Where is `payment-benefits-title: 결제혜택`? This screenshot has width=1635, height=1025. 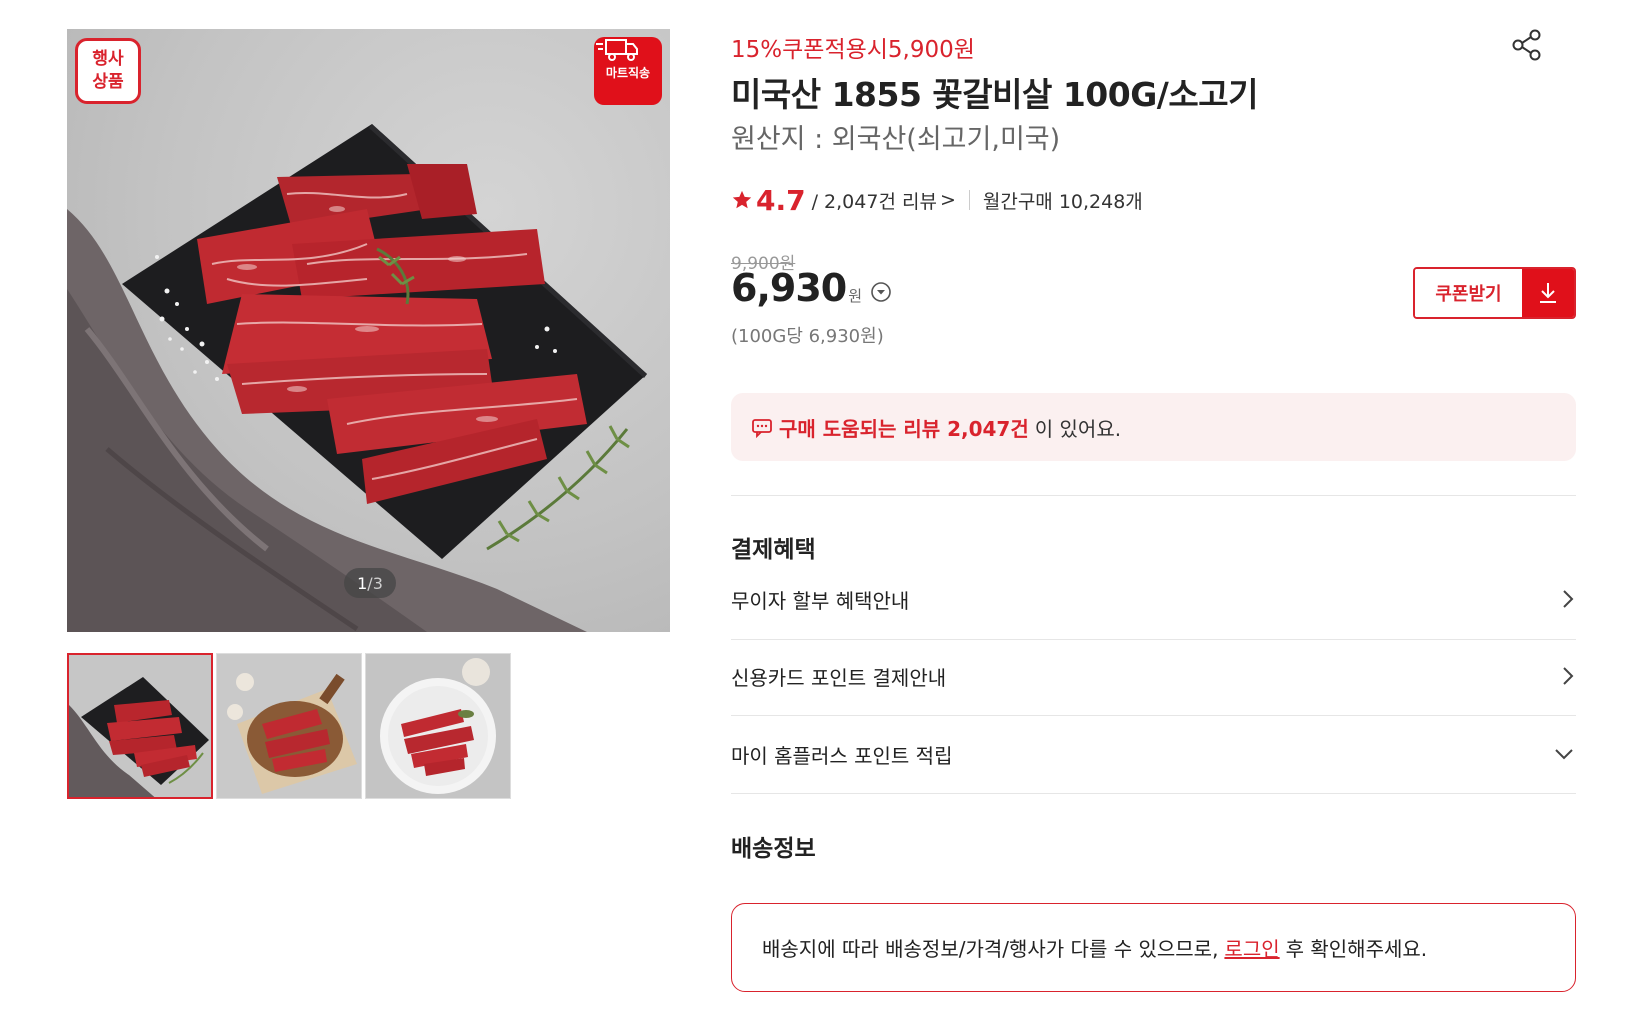 payment-benefits-title: 결제혜택 is located at coordinates (773, 550).